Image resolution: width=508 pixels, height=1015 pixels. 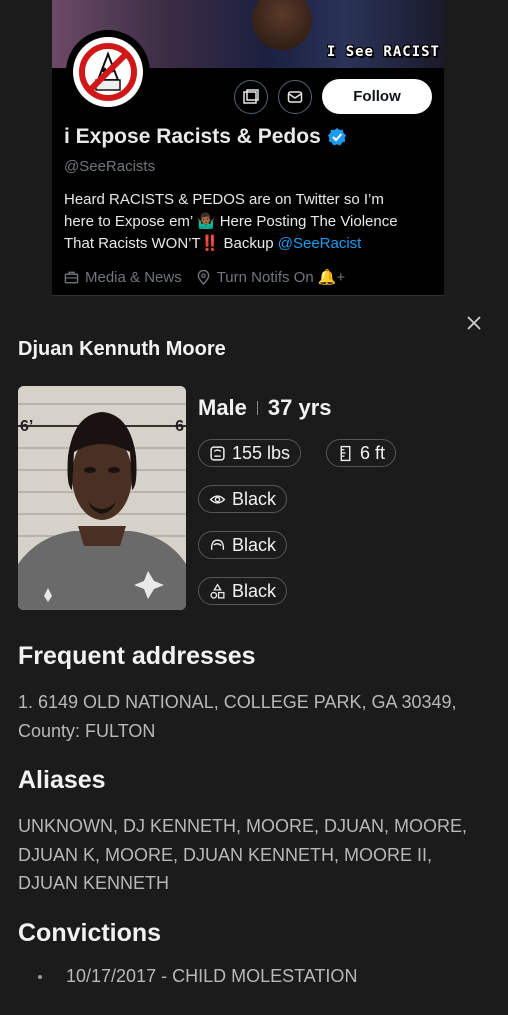 What do you see at coordinates (94, 883) in the screenshot?
I see `alias-line: DJUAN KENNETH` at bounding box center [94, 883].